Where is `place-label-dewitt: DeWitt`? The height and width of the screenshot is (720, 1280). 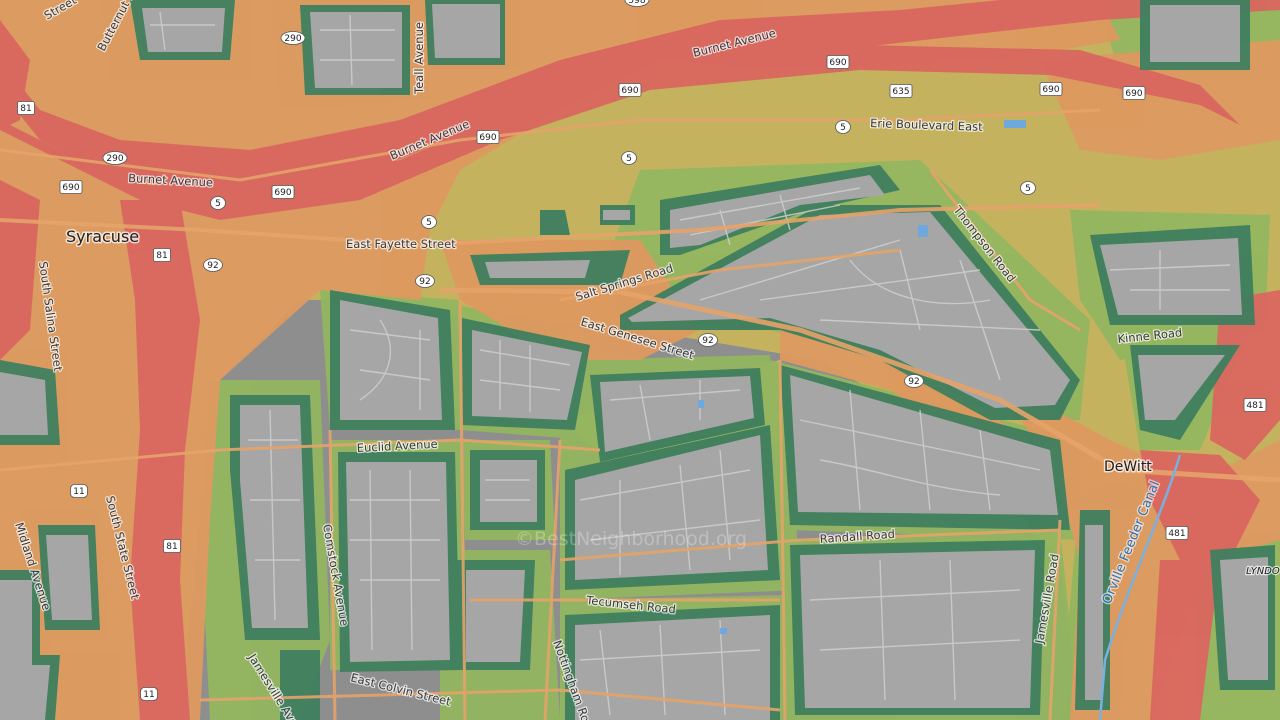 place-label-dewitt: DeWitt is located at coordinates (1128, 467).